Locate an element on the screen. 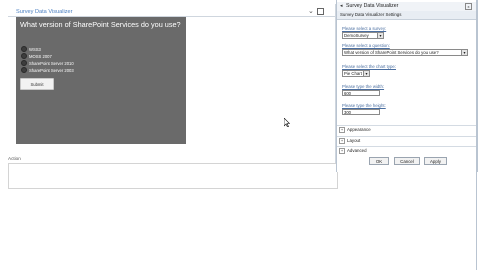 This screenshot has height=270, width=480. action-zone is located at coordinates (173, 176).